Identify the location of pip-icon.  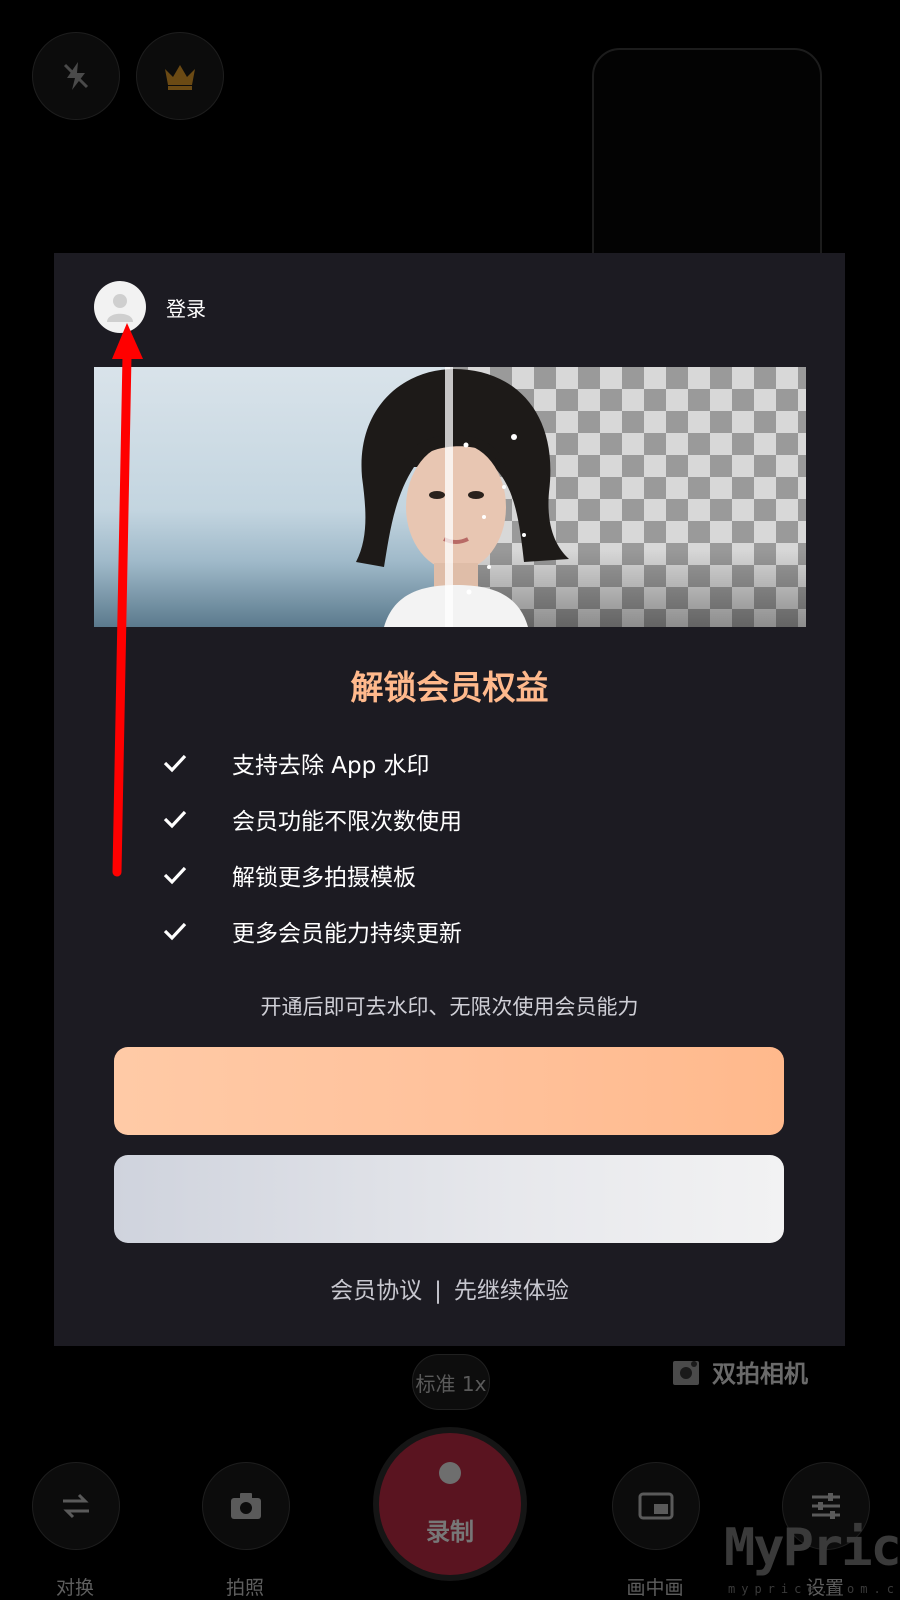
(656, 1506).